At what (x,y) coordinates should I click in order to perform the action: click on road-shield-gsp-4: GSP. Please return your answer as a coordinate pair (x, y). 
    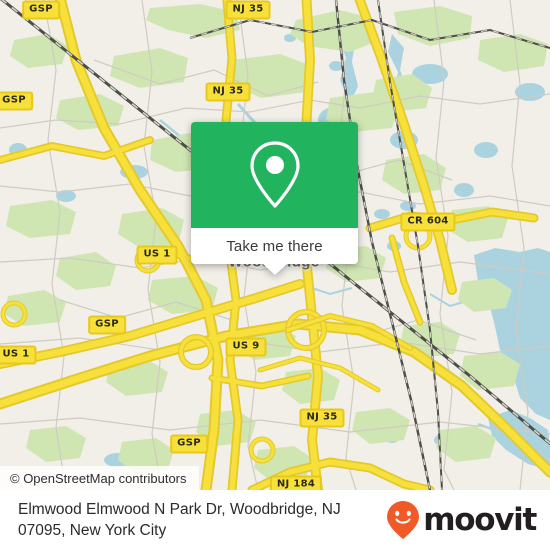
    Looking at the image, I should click on (189, 444).